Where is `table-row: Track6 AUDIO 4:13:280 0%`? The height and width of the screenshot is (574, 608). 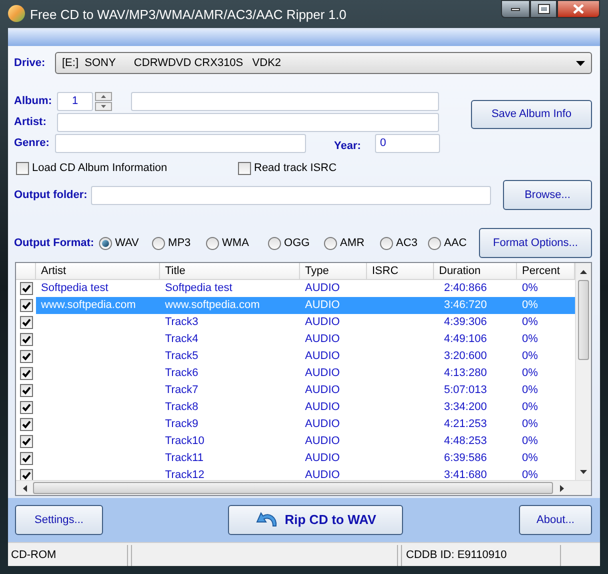
table-row: Track6 AUDIO 4:13:280 0% is located at coordinates (305, 373).